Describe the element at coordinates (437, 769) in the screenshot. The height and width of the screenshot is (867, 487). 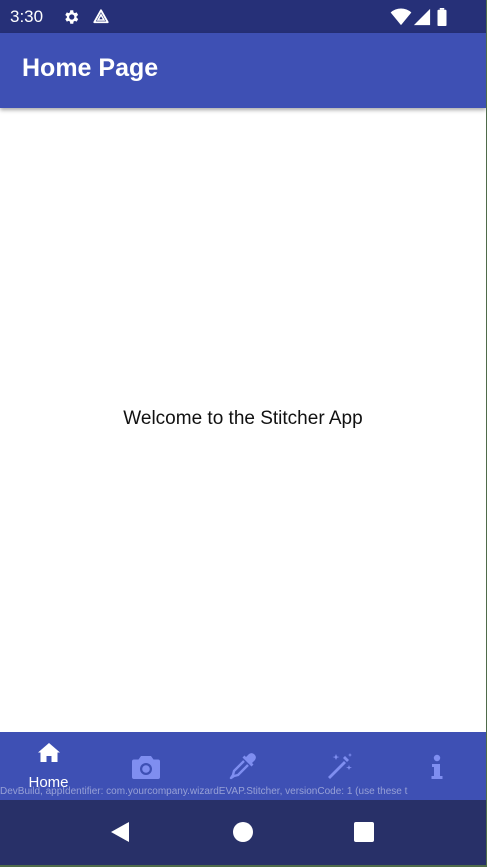
I see `info-icon` at that location.